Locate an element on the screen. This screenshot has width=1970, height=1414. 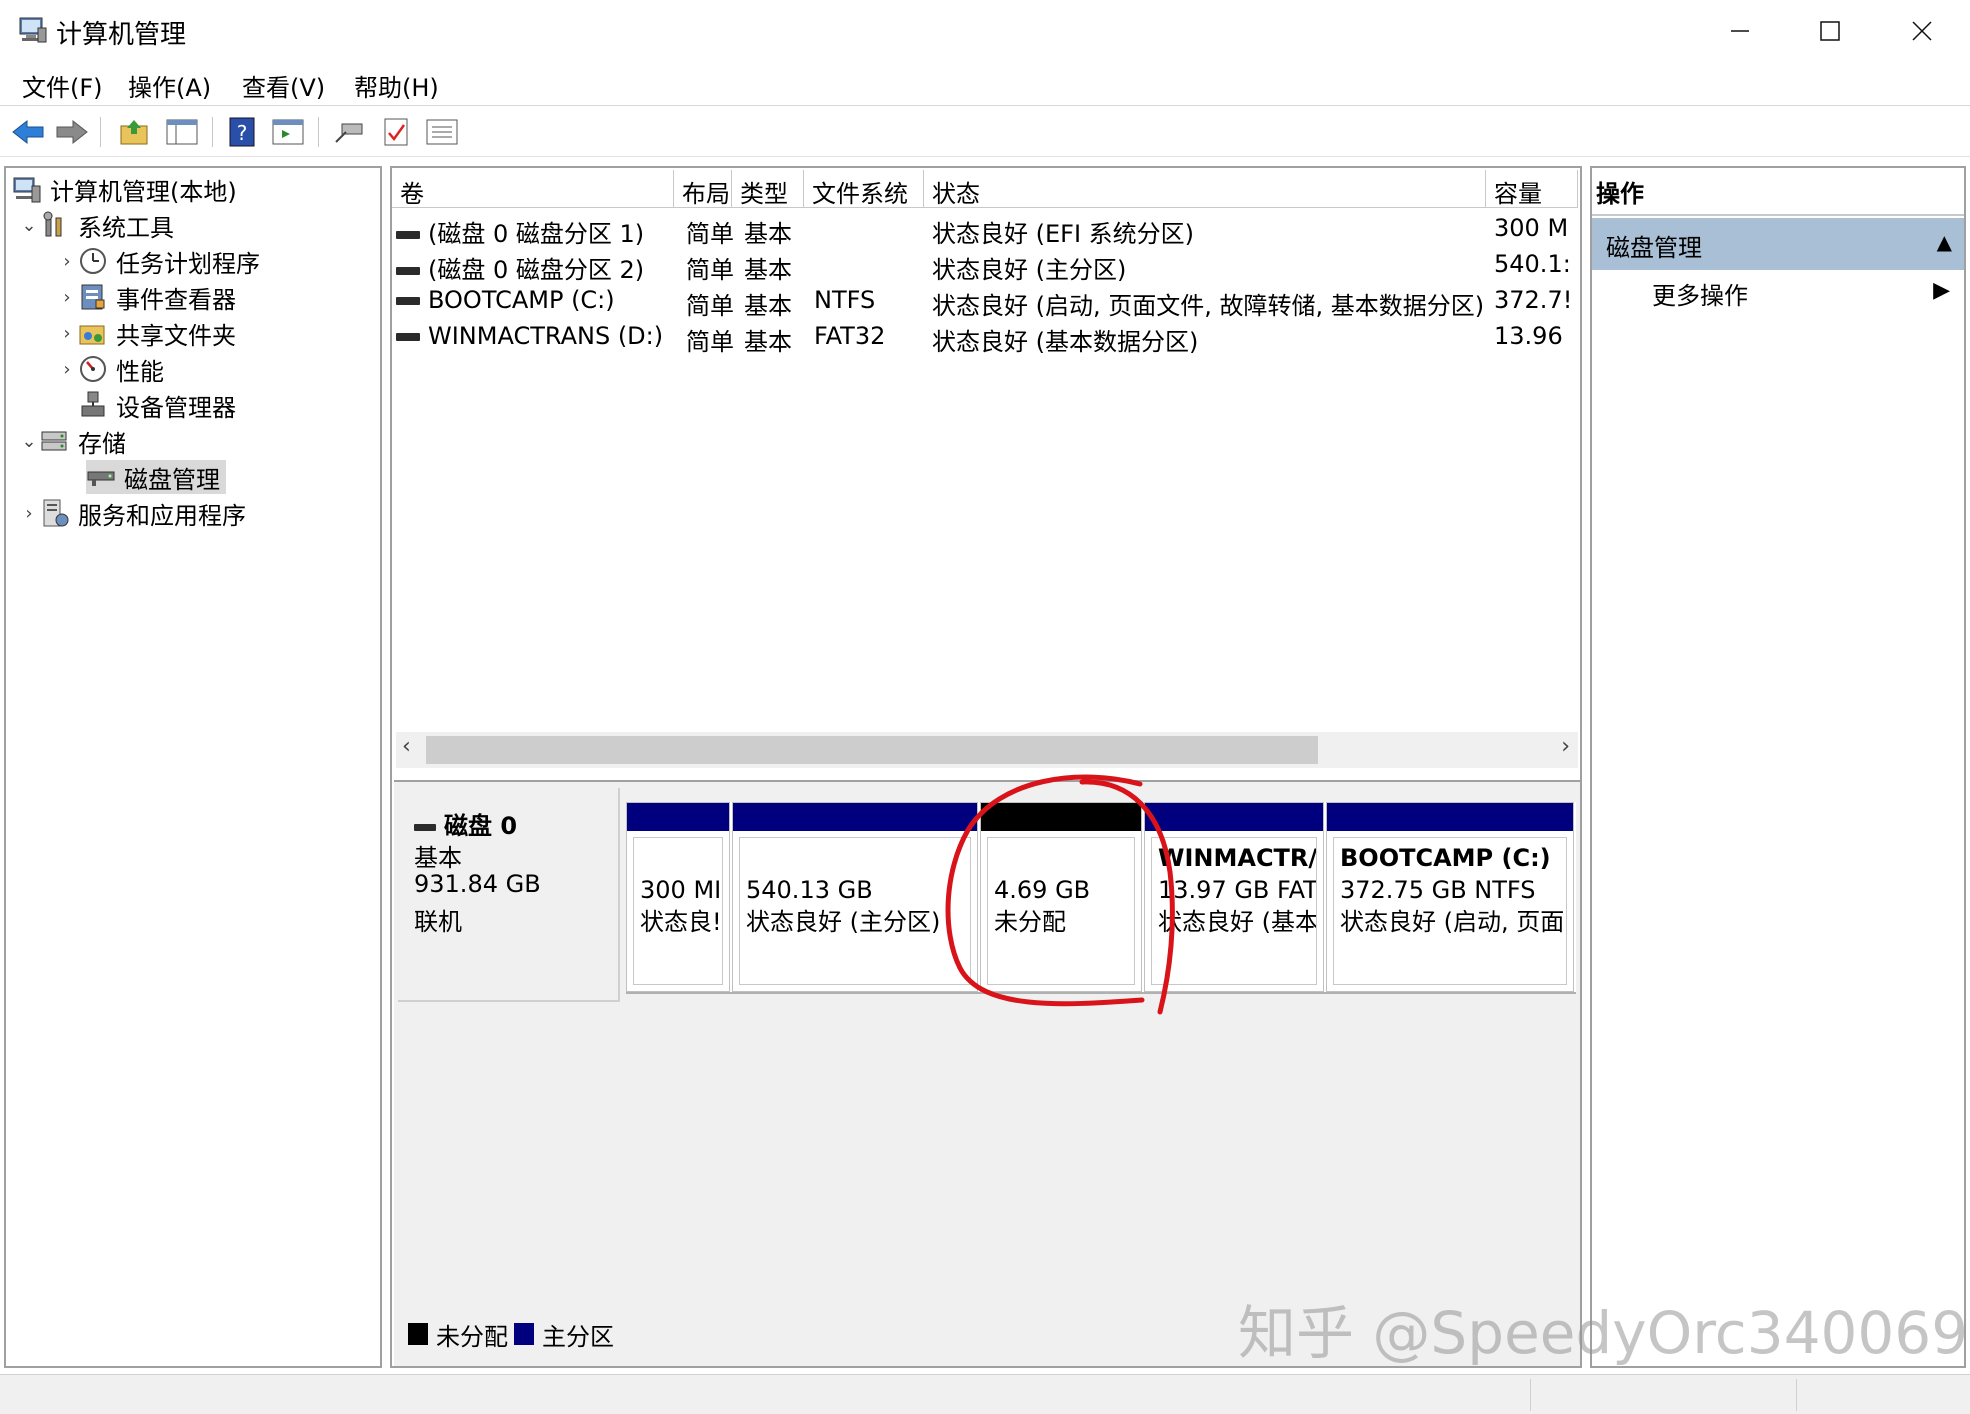
tree-item-disk-management: 磁盘管理 is located at coordinates (156, 477).